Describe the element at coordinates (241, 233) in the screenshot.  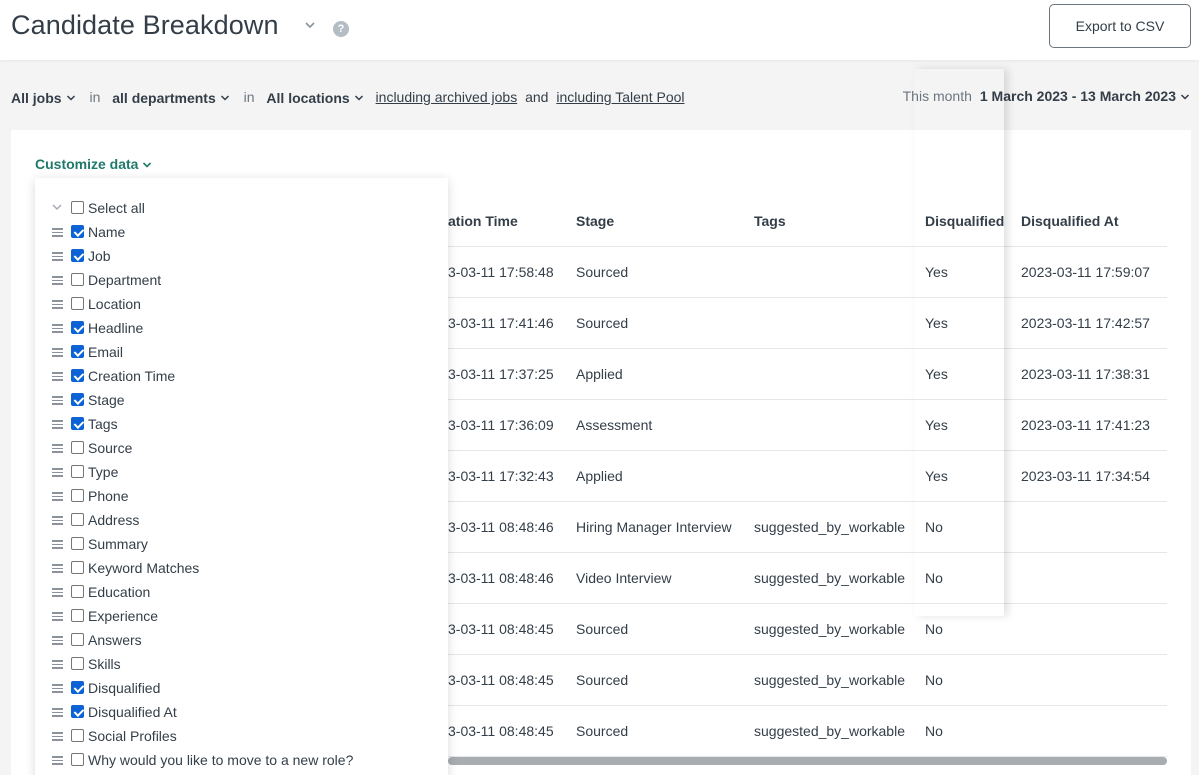
I see `field-option: Name` at that location.